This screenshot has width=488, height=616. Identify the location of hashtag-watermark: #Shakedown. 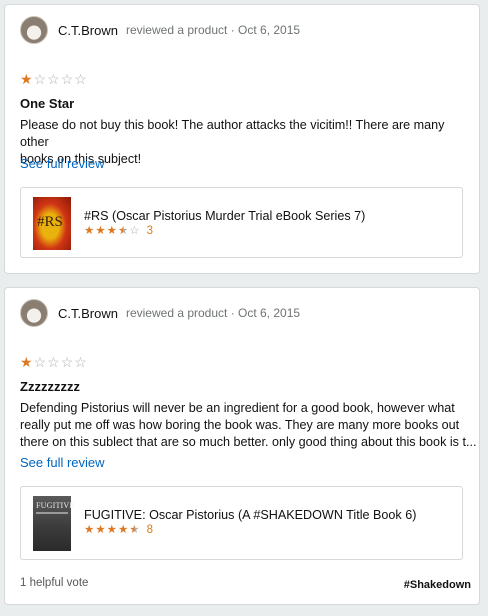
(437, 585).